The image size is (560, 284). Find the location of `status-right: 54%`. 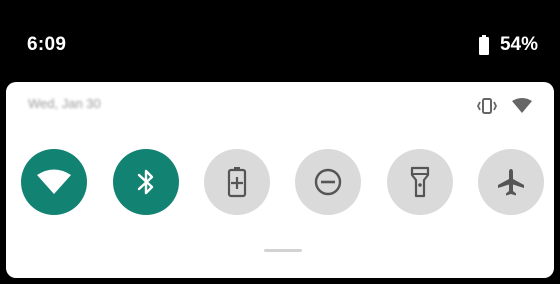

status-right: 54% is located at coordinates (508, 45).